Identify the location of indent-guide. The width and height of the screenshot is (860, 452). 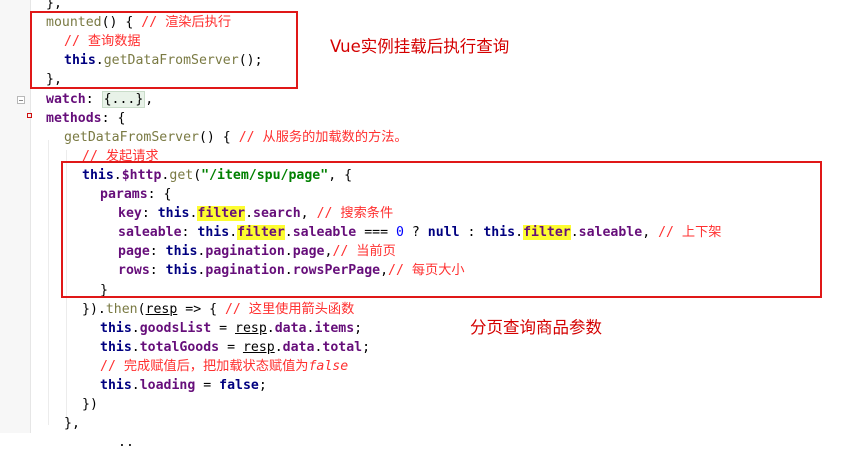
(48, 282).